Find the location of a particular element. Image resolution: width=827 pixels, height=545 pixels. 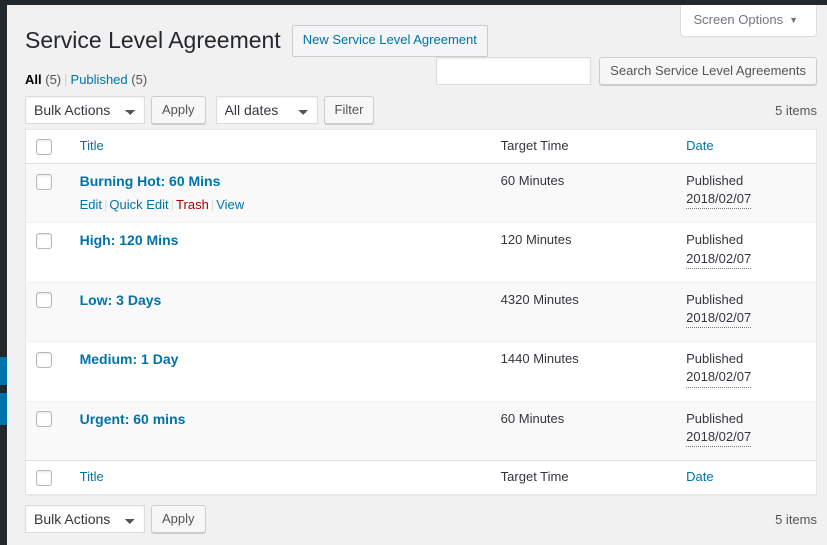

admin-menu-rail is located at coordinates (3, 275).